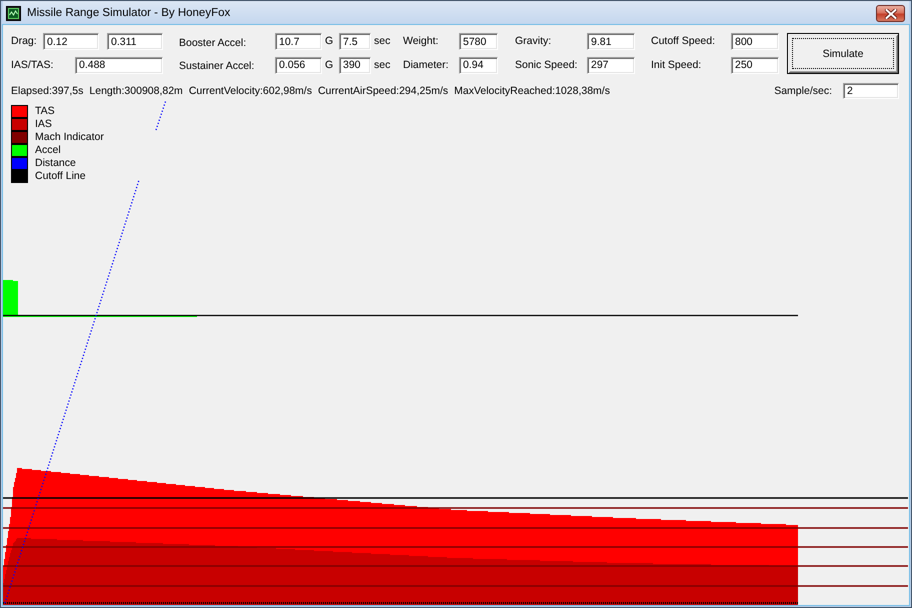  I want to click on field-label: Gravity:, so click(533, 41).